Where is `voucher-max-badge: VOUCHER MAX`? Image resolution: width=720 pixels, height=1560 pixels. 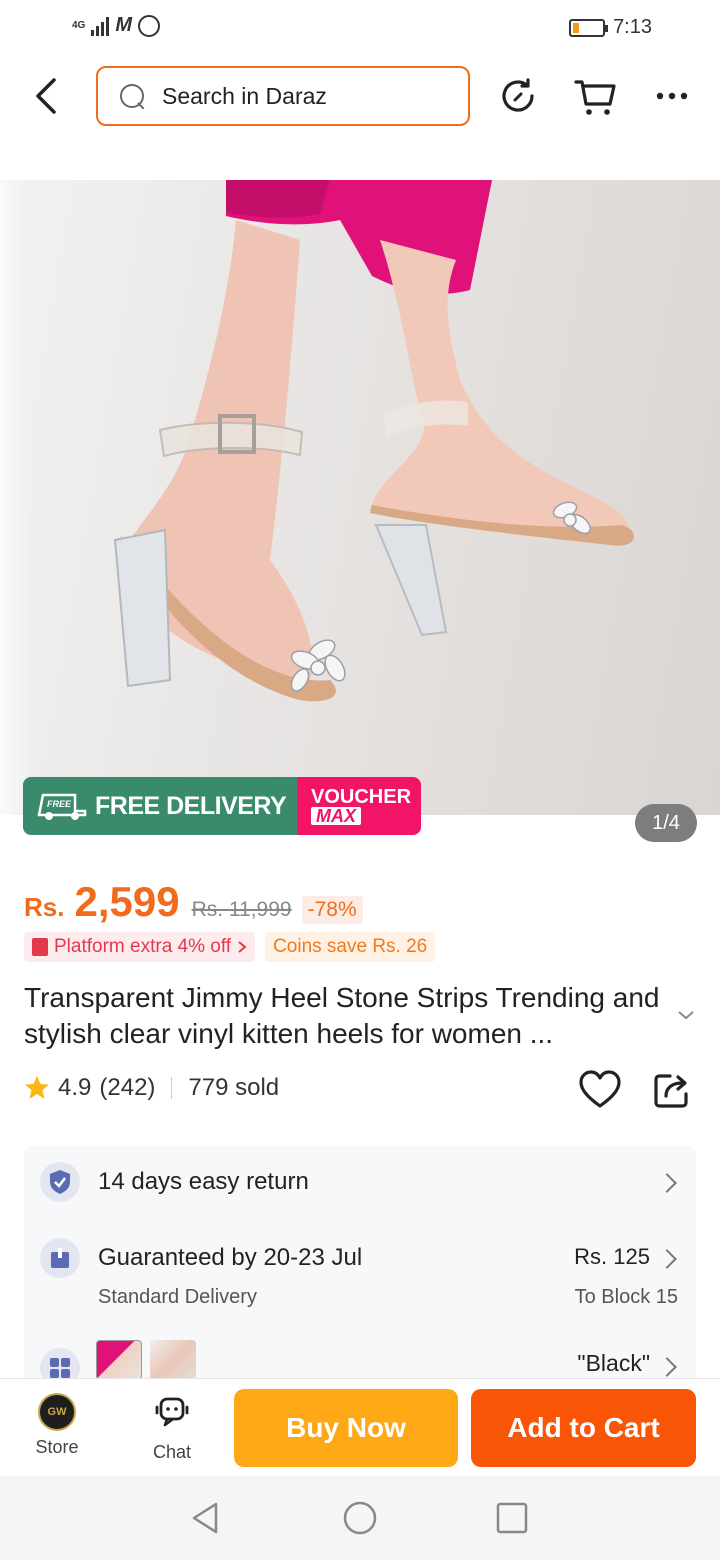
voucher-max-badge: VOUCHER MAX is located at coordinates (359, 806).